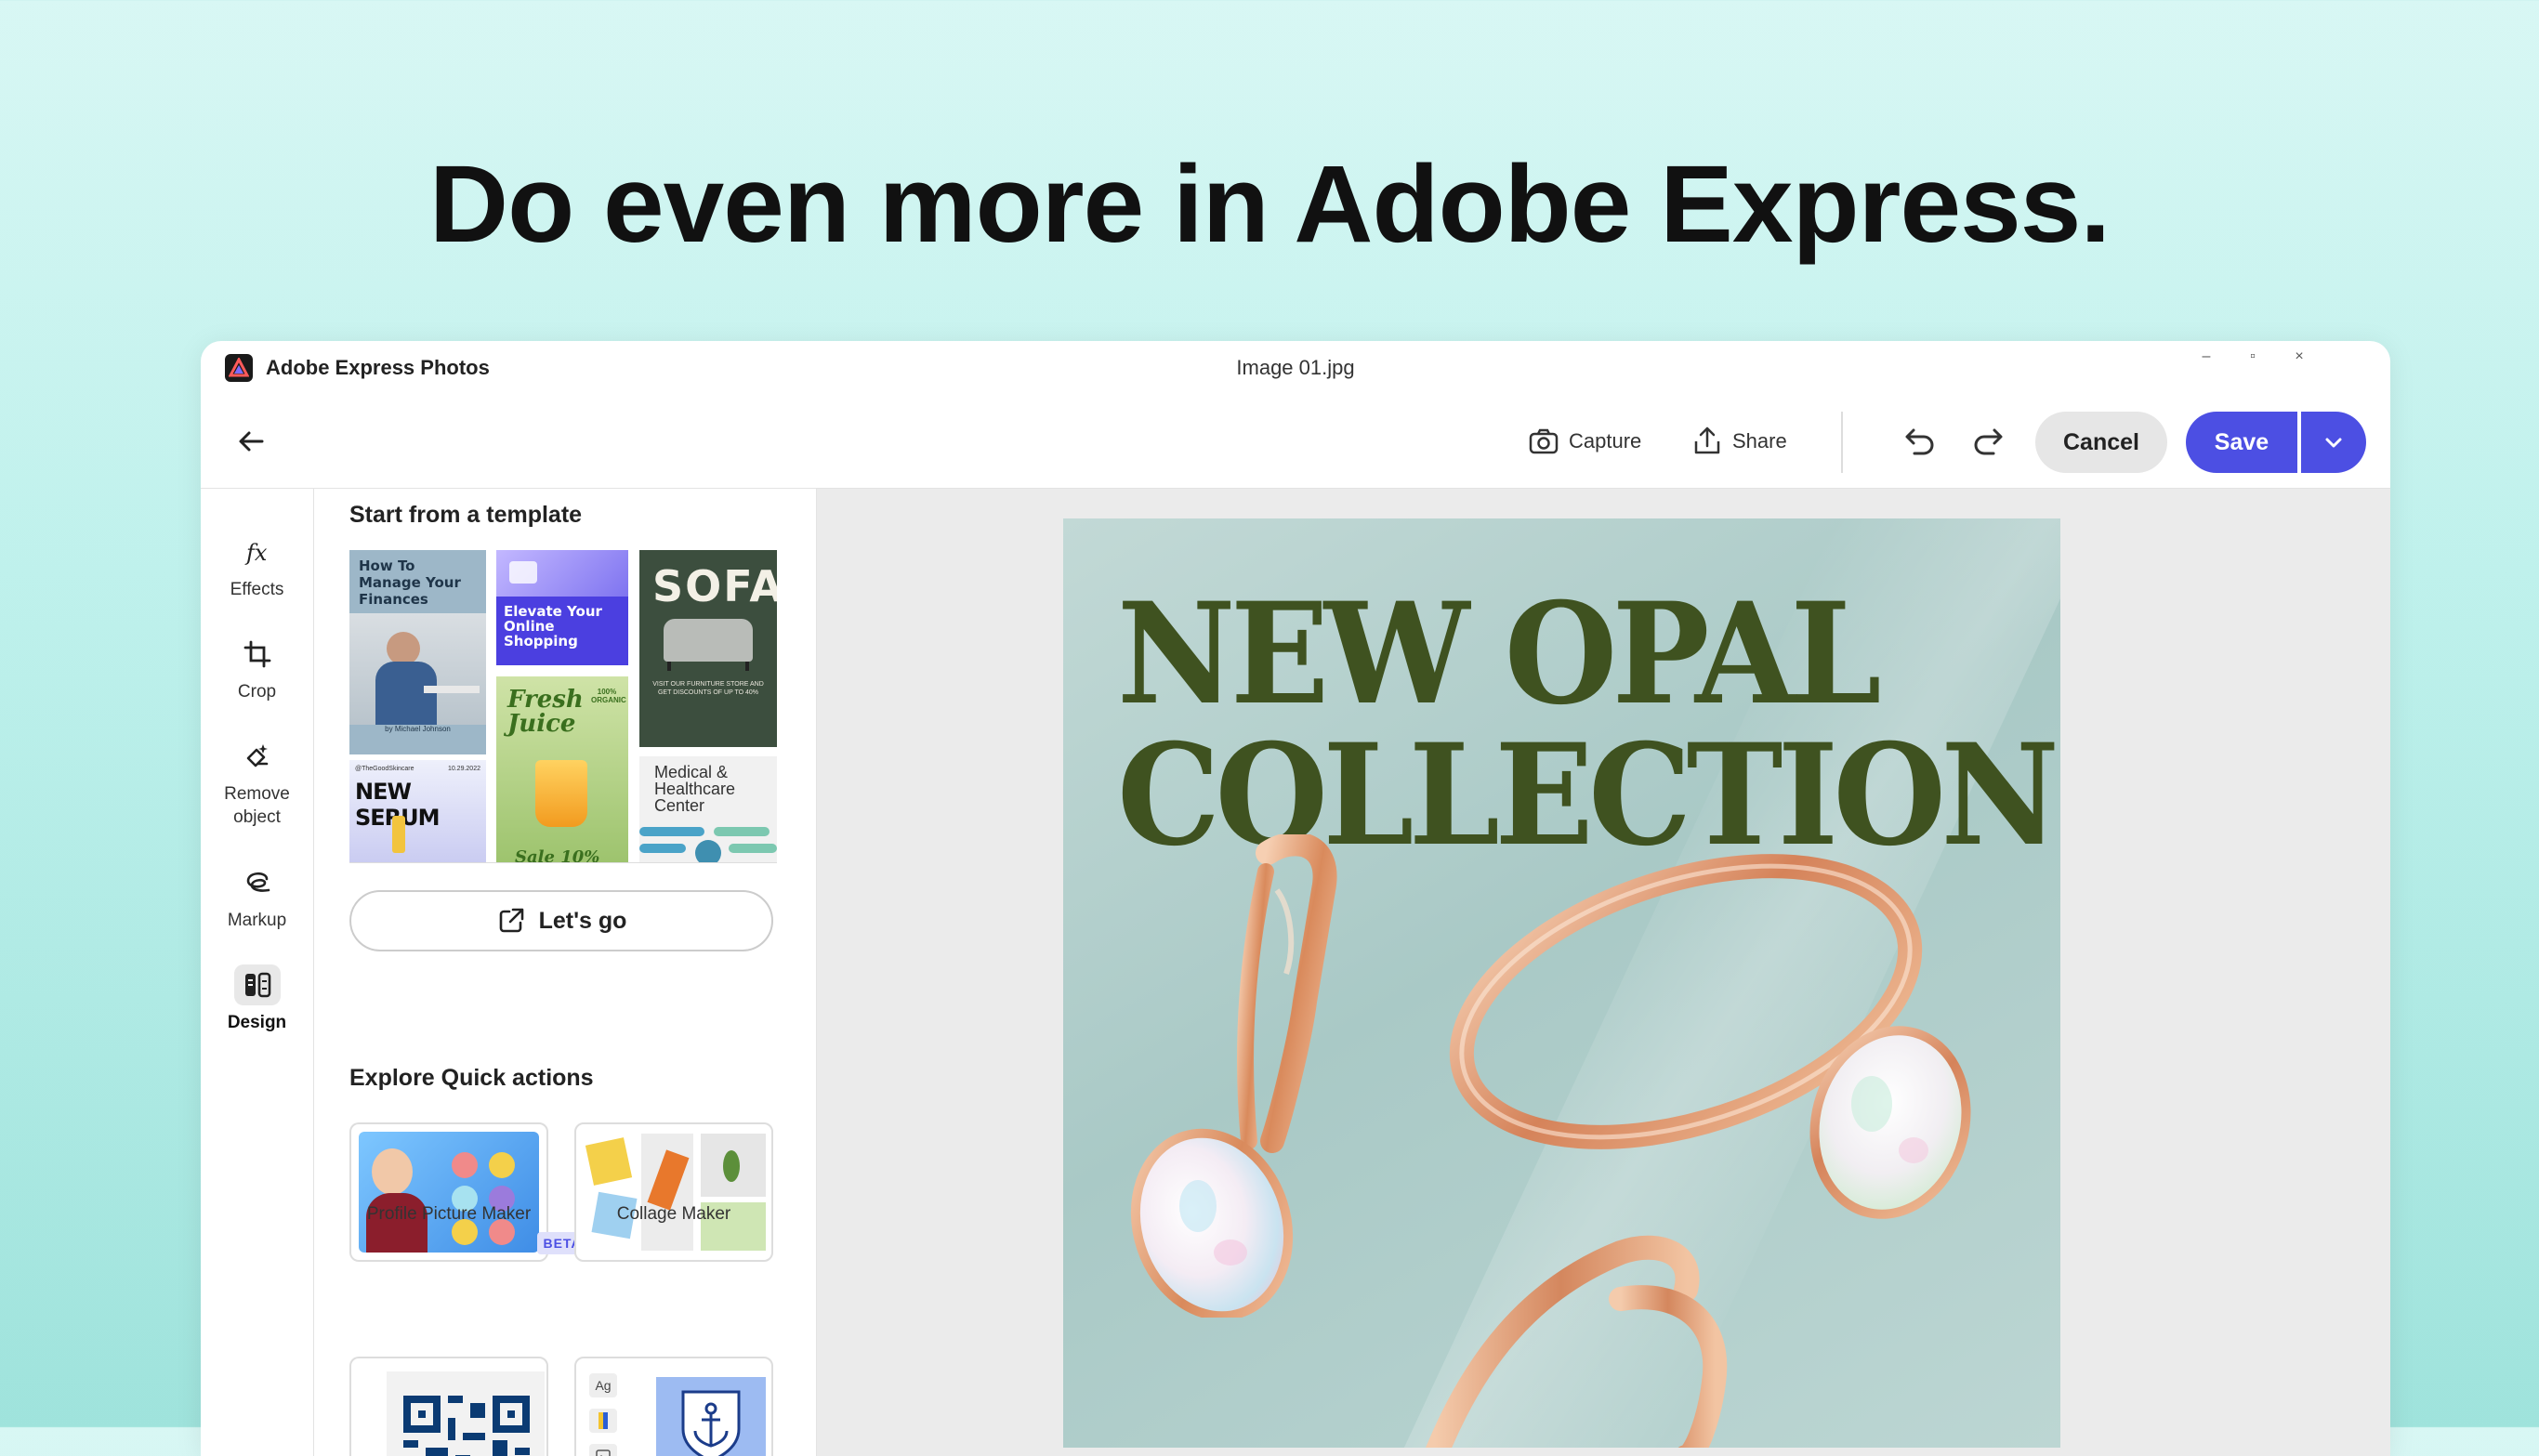 This screenshot has height=1456, width=2539. I want to click on rail-item-markup: Markup, so click(257, 897).